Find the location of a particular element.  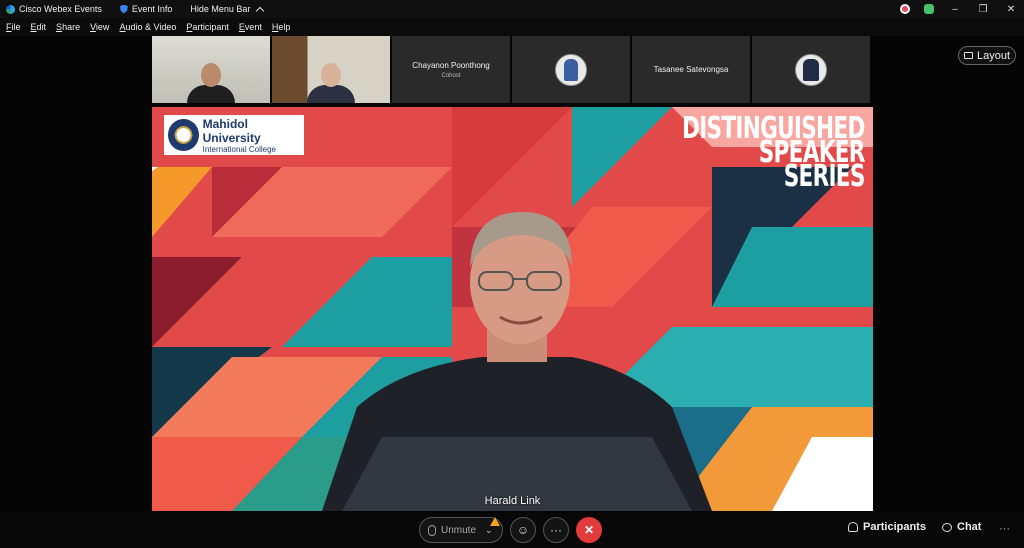

participant-tile: Chayanon Poonthong Cohost is located at coordinates (451, 69).